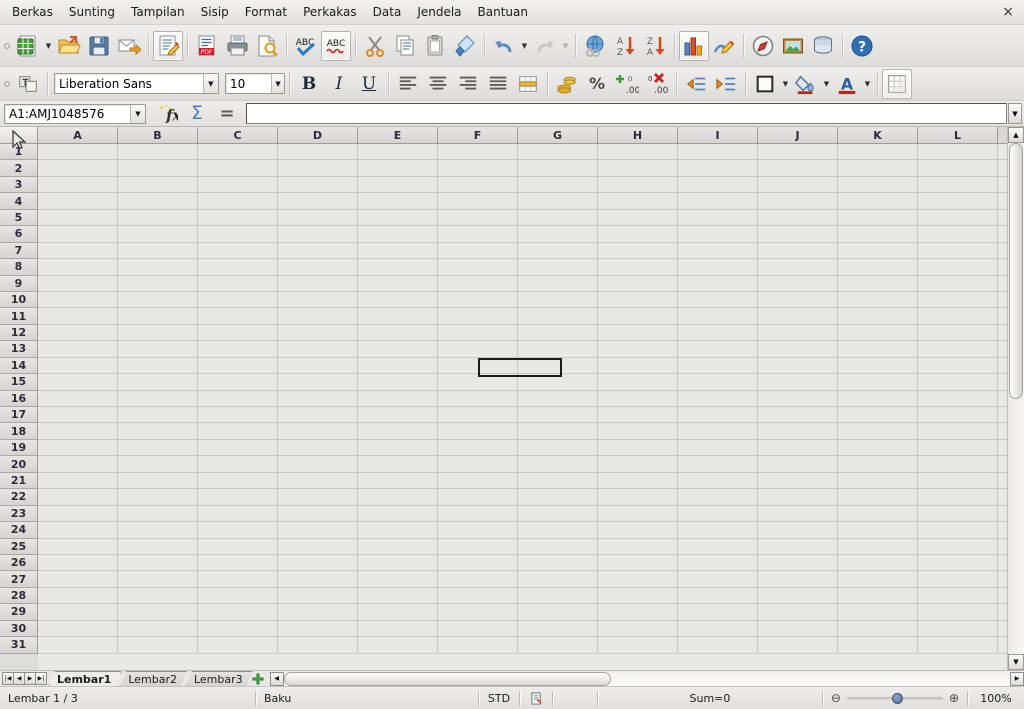 The width and height of the screenshot is (1024, 709). I want to click on close-icon: ×, so click(1008, 12).